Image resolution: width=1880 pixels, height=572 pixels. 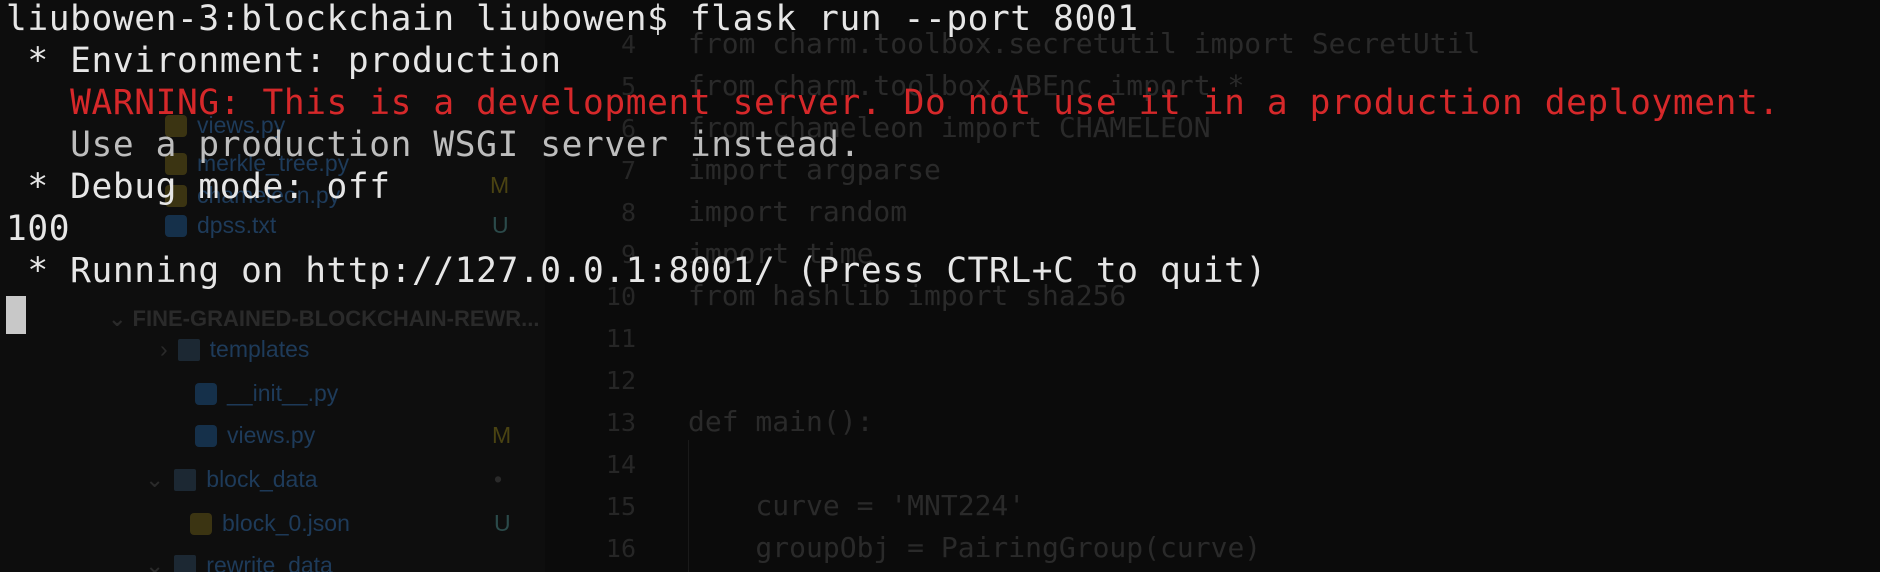 I want to click on terminal-hint-line: Use a production WSGI server instead., so click(x=433, y=145).